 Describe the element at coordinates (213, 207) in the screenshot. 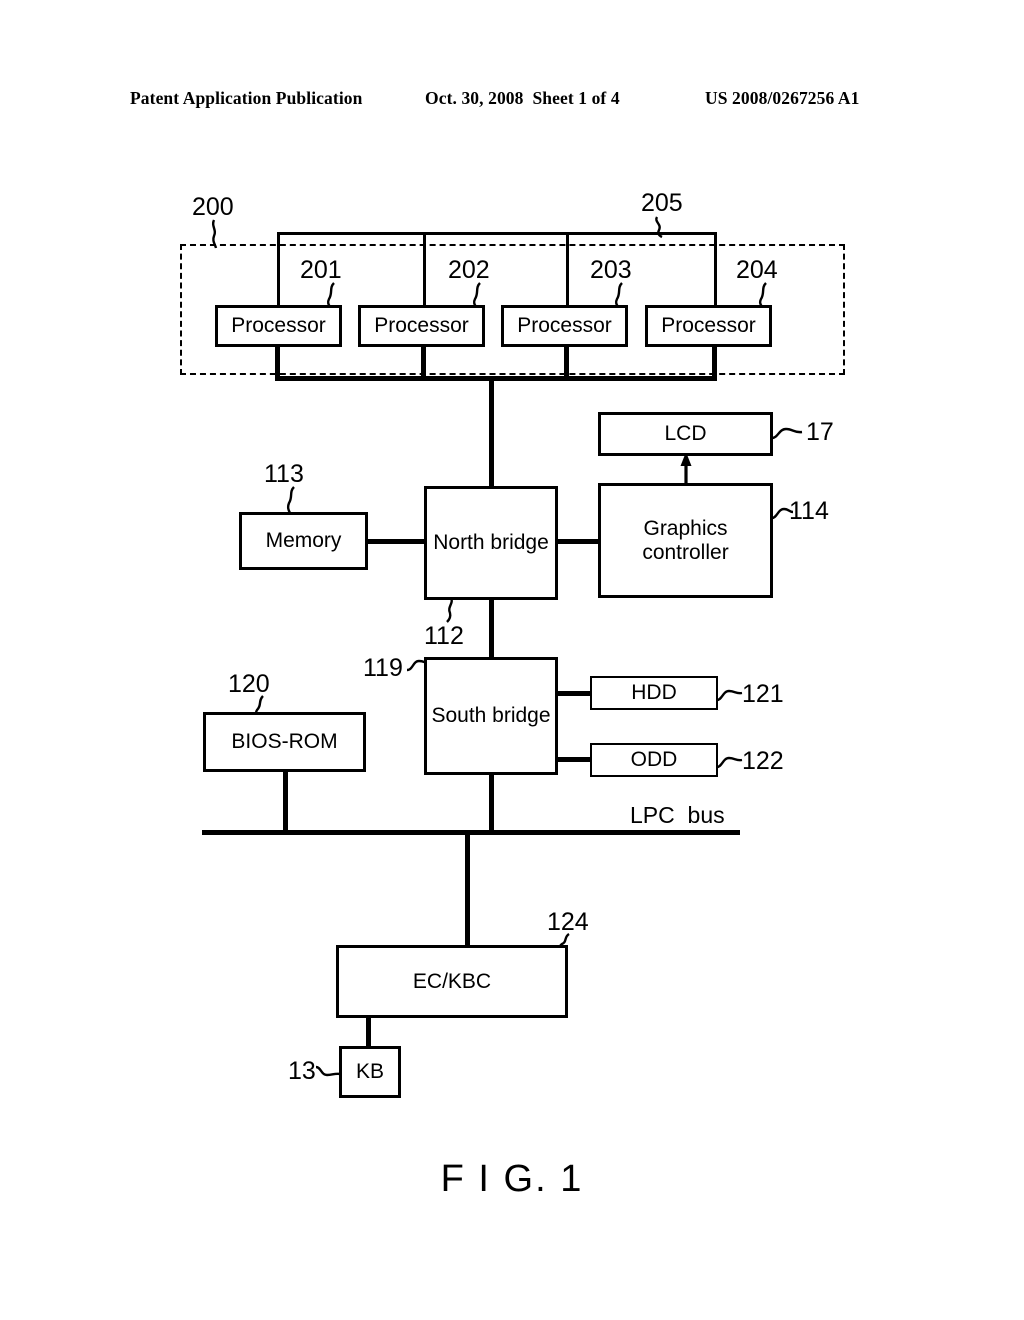

I see `ref-200: 200` at that location.